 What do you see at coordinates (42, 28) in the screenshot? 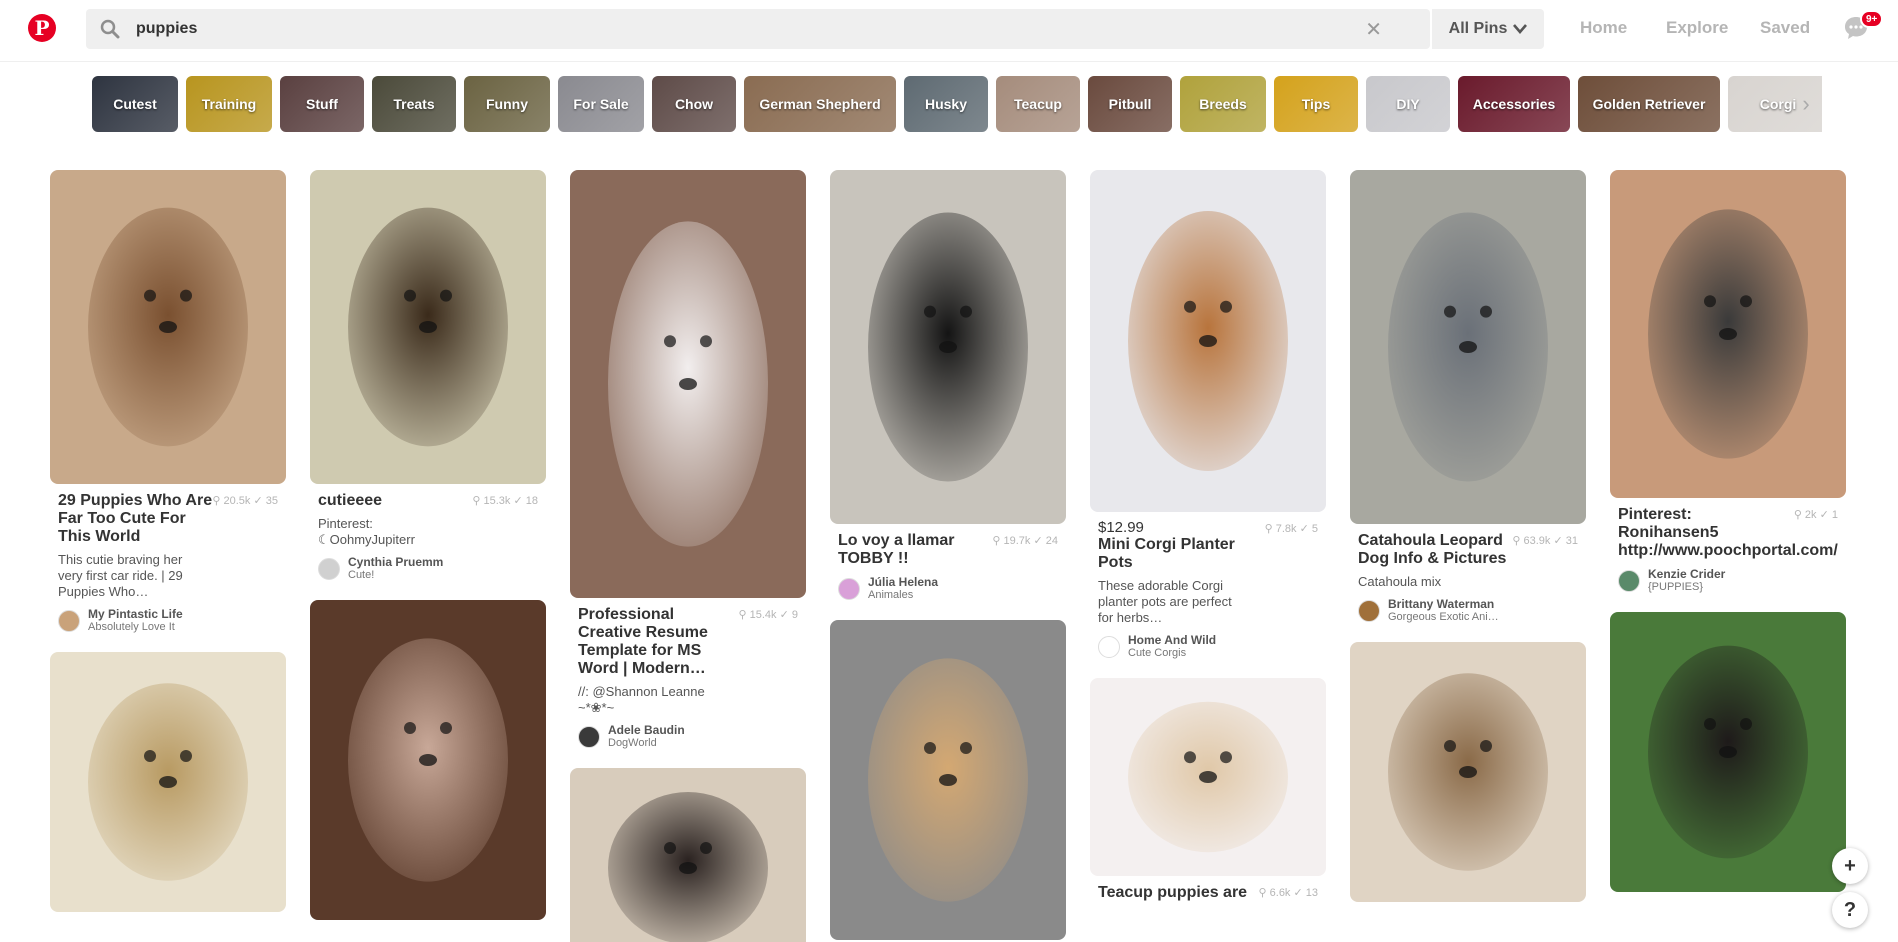
I see `pinterest-logo-icon: P` at bounding box center [42, 28].